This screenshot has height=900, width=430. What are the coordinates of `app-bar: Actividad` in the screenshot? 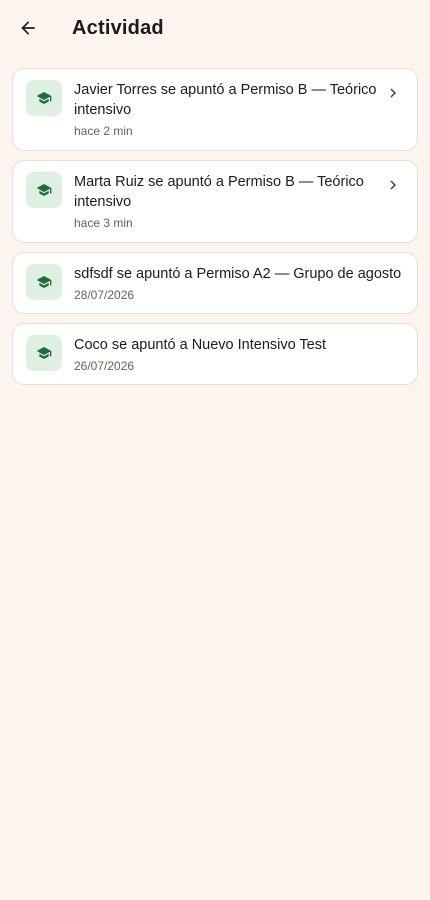 It's located at (215, 28).